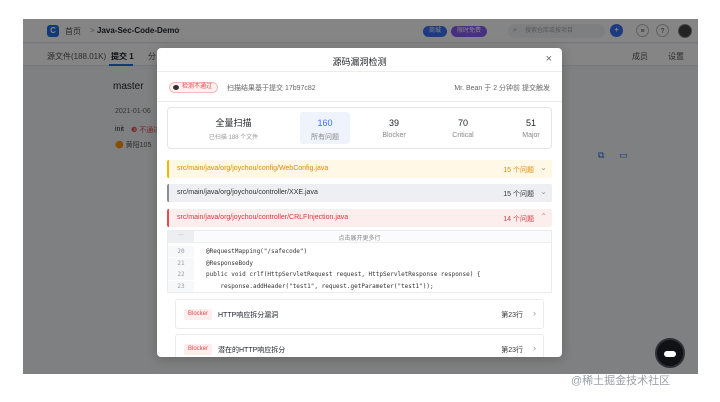 The width and height of the screenshot is (720, 402). What do you see at coordinates (543, 216) in the screenshot?
I see `chevron-up-icon: ⌃` at bounding box center [543, 216].